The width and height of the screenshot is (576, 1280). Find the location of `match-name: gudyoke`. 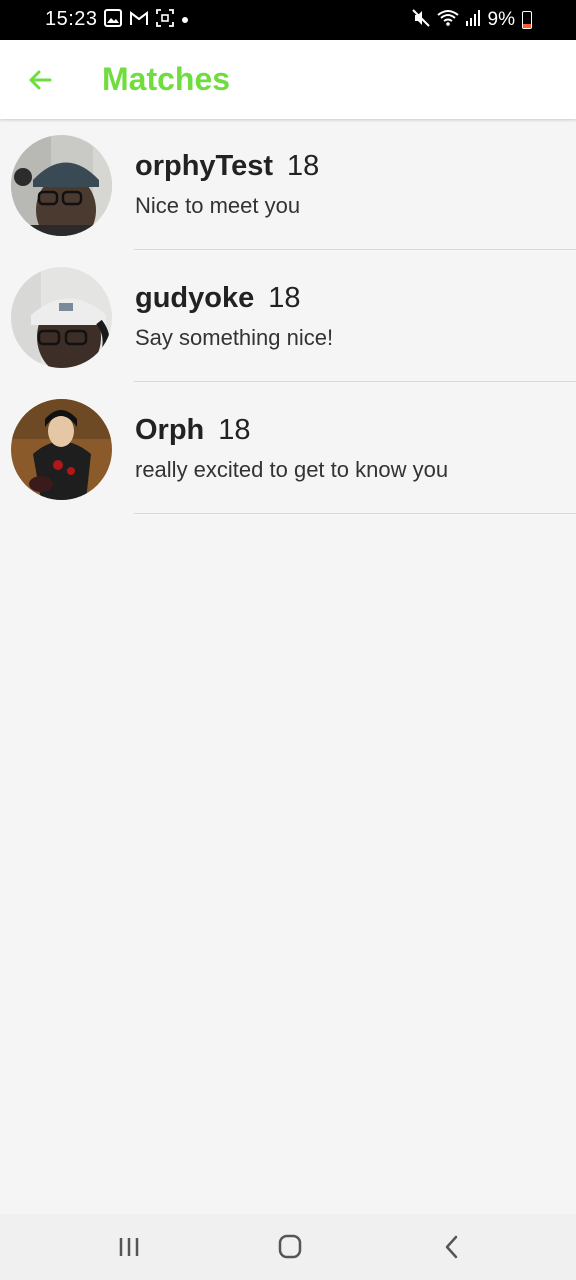

match-name: gudyoke is located at coordinates (195, 298).